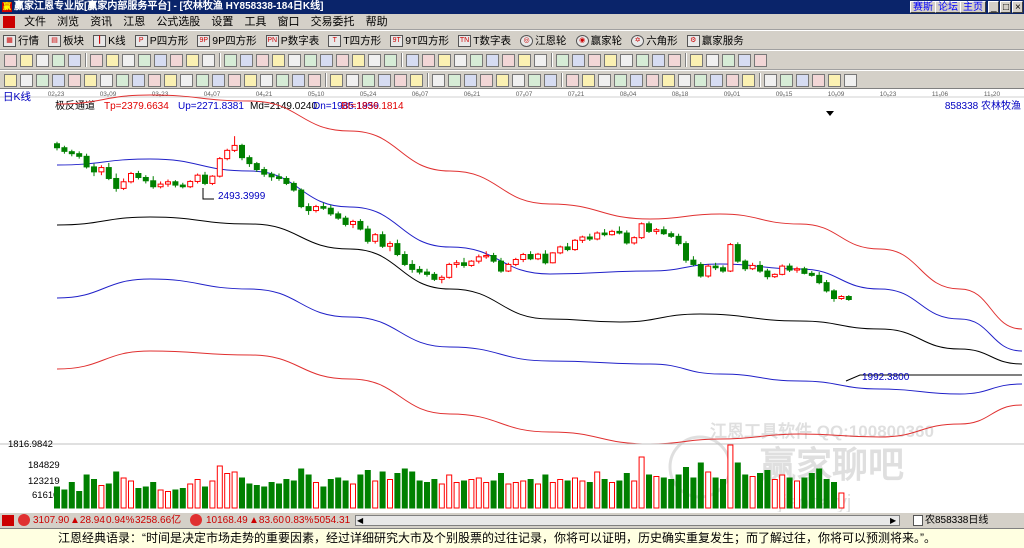  Describe the element at coordinates (419, 40) in the screenshot. I see `toolbar-9t-square-button: 9T 9T四方形` at that location.